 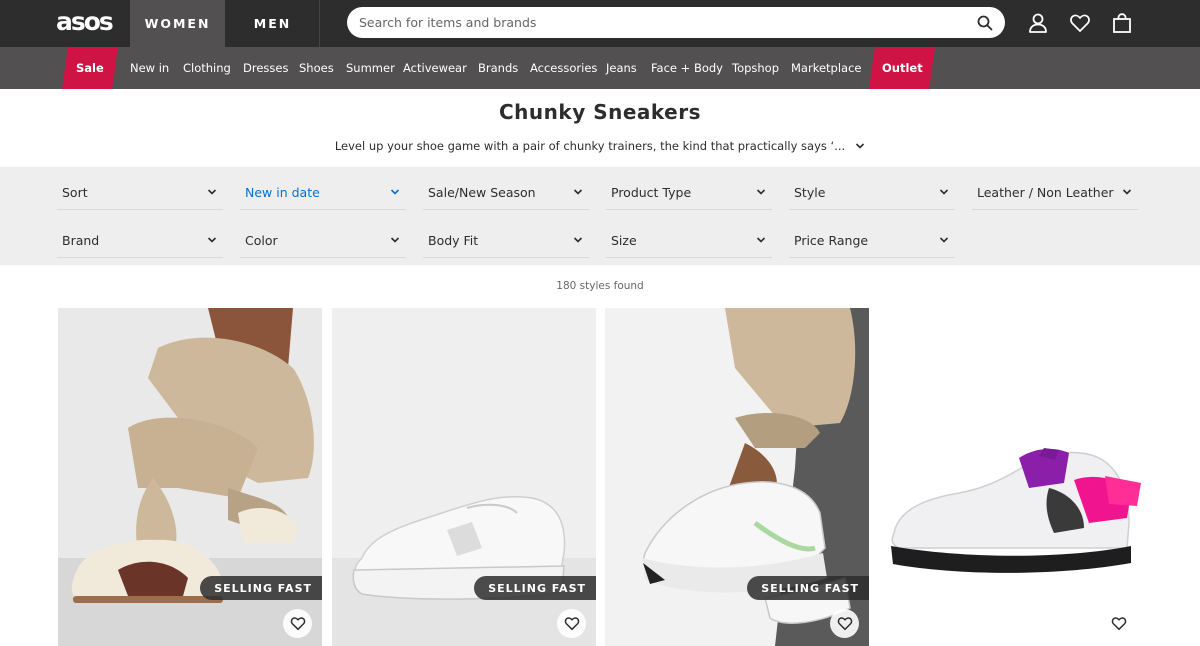 I want to click on nav-item-shoes: Shoes, so click(x=316, y=68).